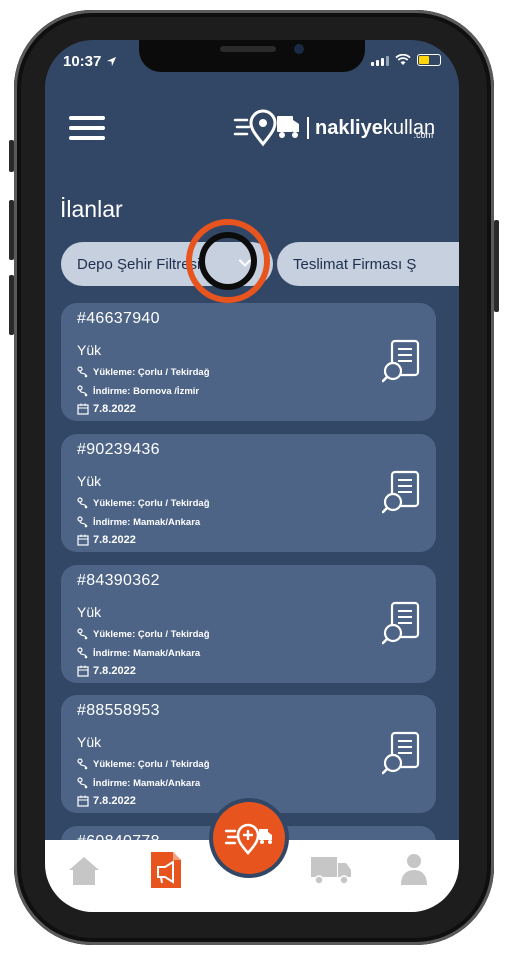 Image resolution: width=508 pixels, height=955 pixels. What do you see at coordinates (118, 710) in the screenshot?
I see `listing-id: #88558953` at bounding box center [118, 710].